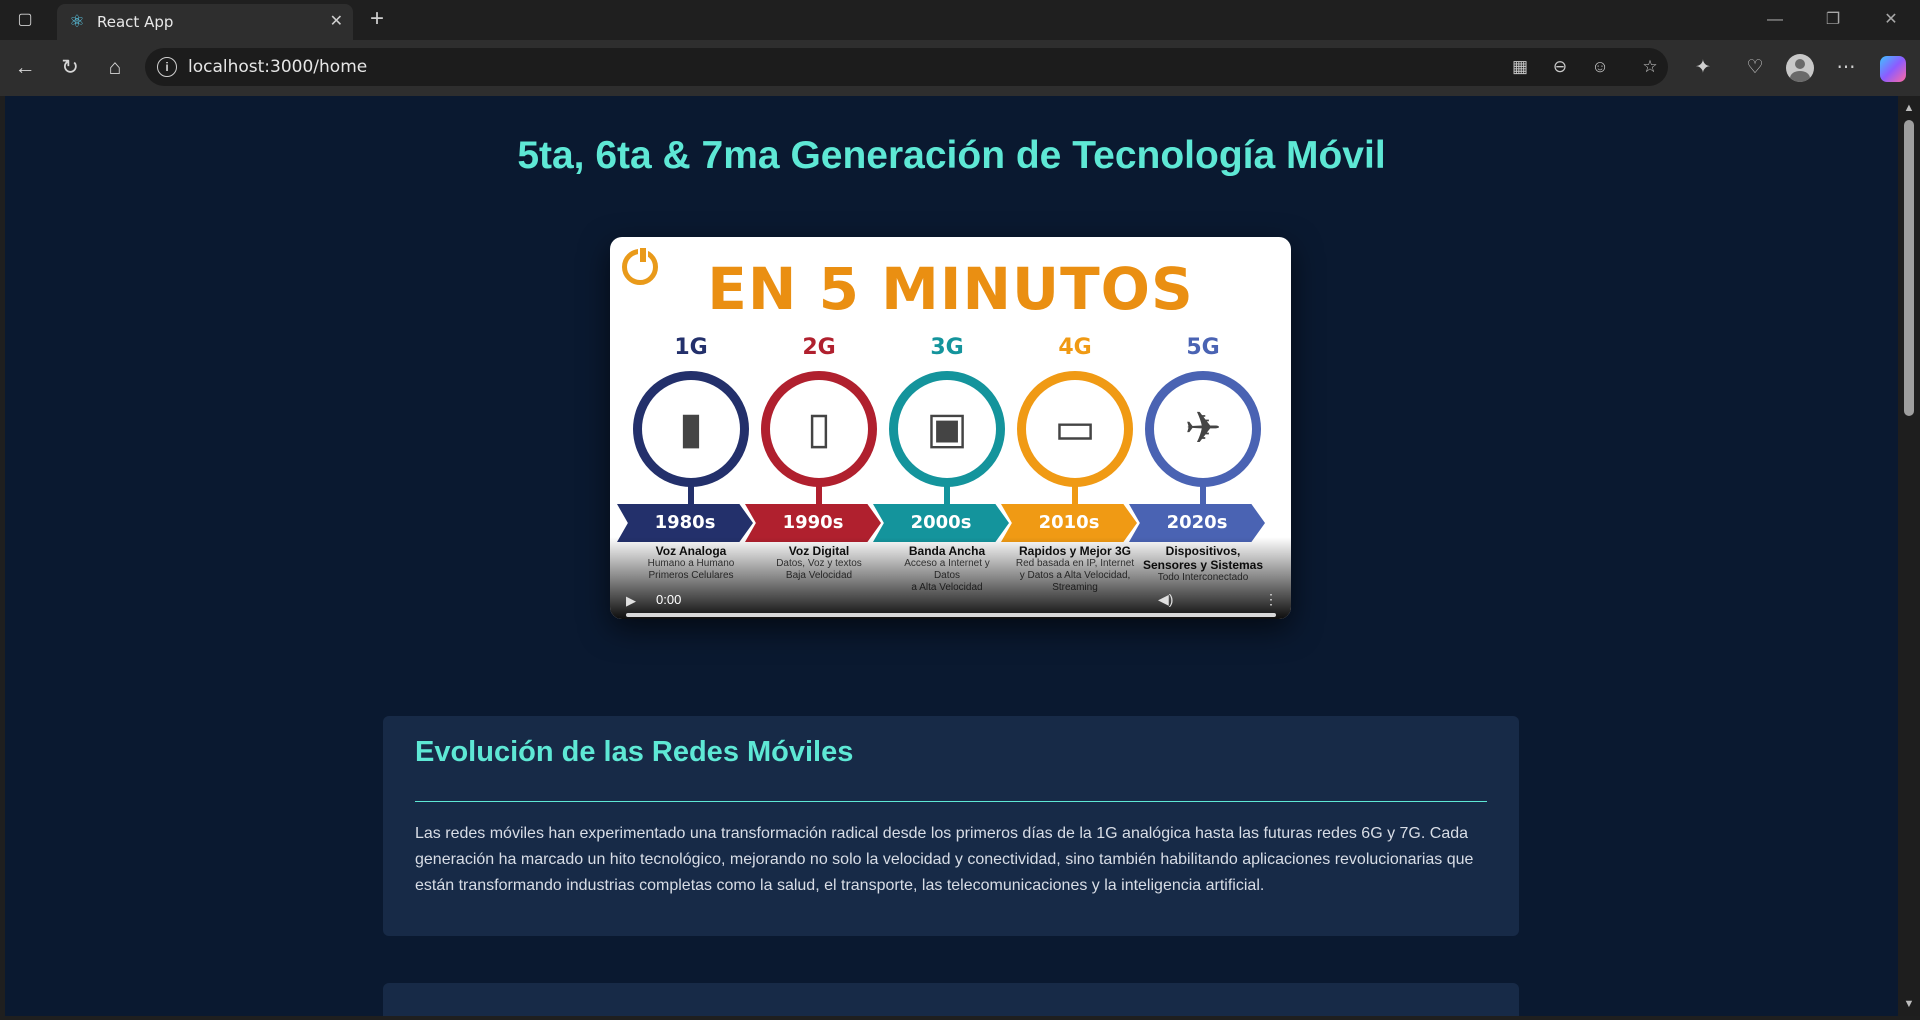 This screenshot has width=1920, height=1020. I want to click on restore-icon: ❐, so click(1833, 20).